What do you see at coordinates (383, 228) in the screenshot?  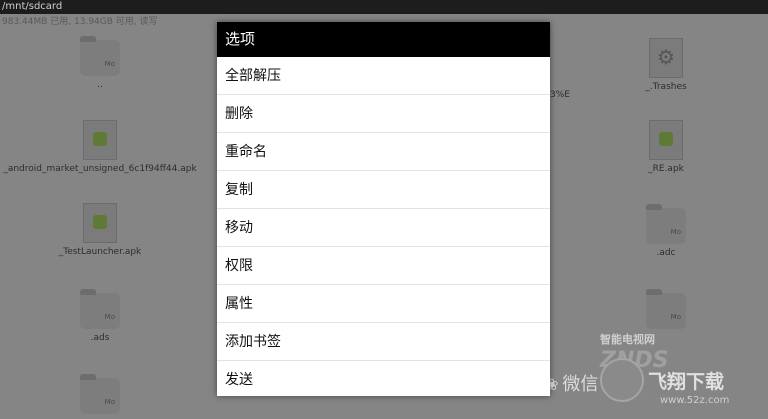 I see `menu-item-move: 移动` at bounding box center [383, 228].